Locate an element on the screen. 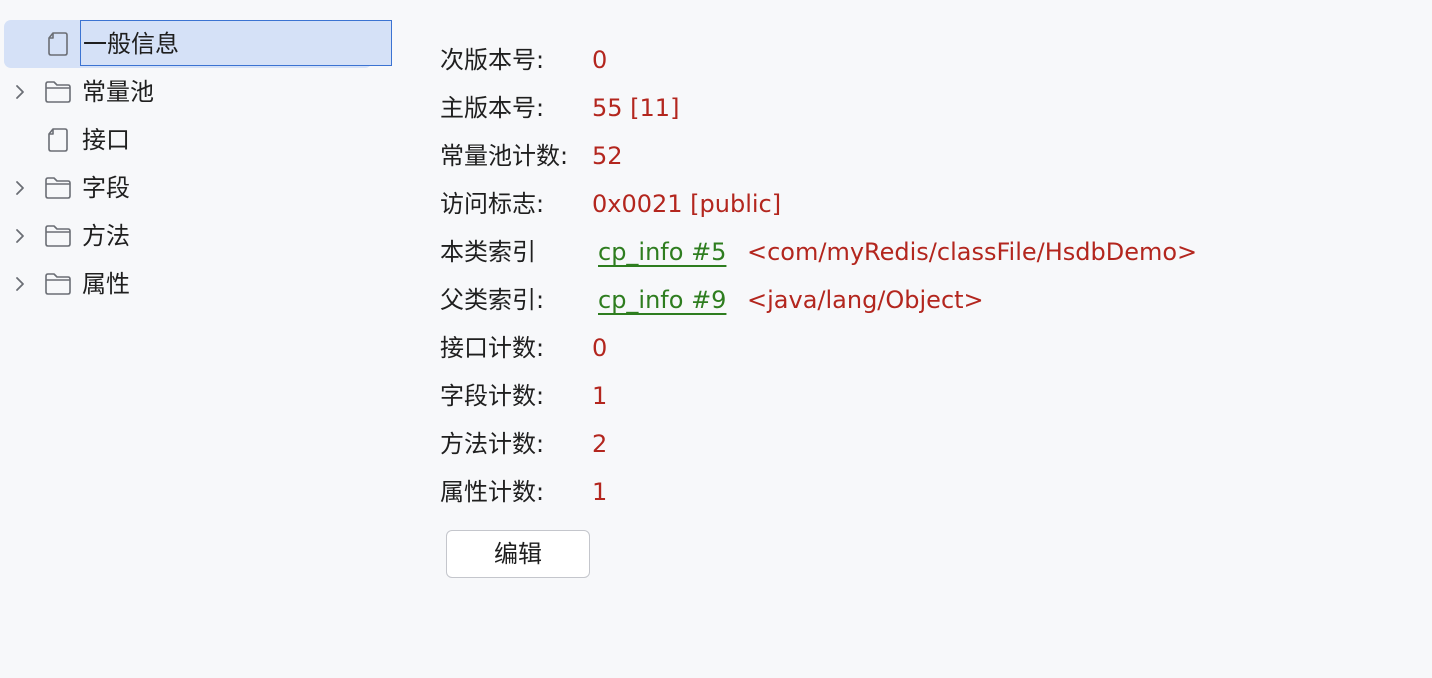 The image size is (1432, 678). tree-item-attributes: 属性 is located at coordinates (199, 284).